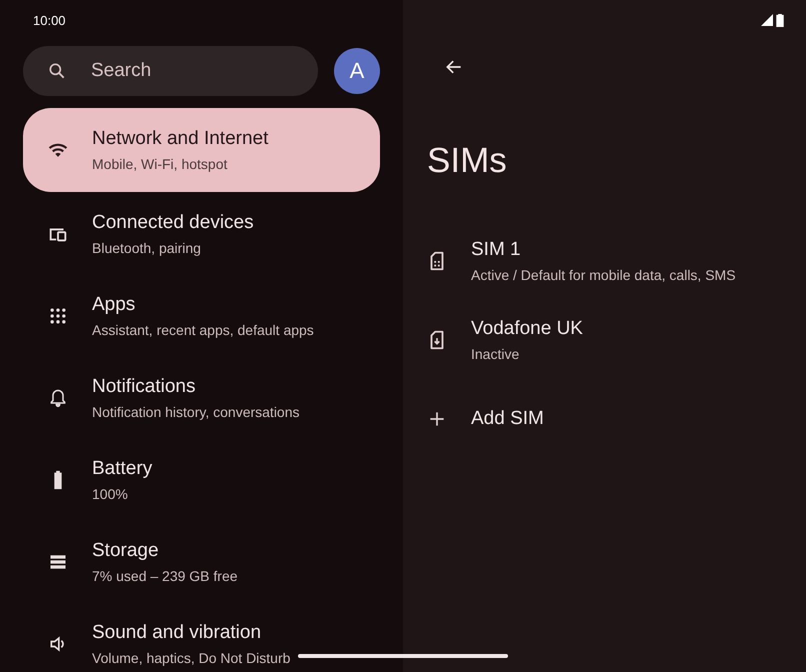 This screenshot has height=672, width=806. I want to click on status-time: 10:00, so click(49, 20).